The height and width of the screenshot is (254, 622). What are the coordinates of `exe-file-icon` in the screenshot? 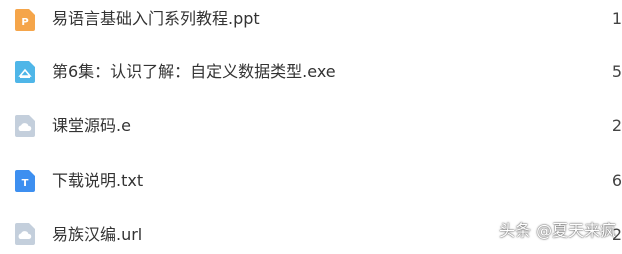 It's located at (25, 72).